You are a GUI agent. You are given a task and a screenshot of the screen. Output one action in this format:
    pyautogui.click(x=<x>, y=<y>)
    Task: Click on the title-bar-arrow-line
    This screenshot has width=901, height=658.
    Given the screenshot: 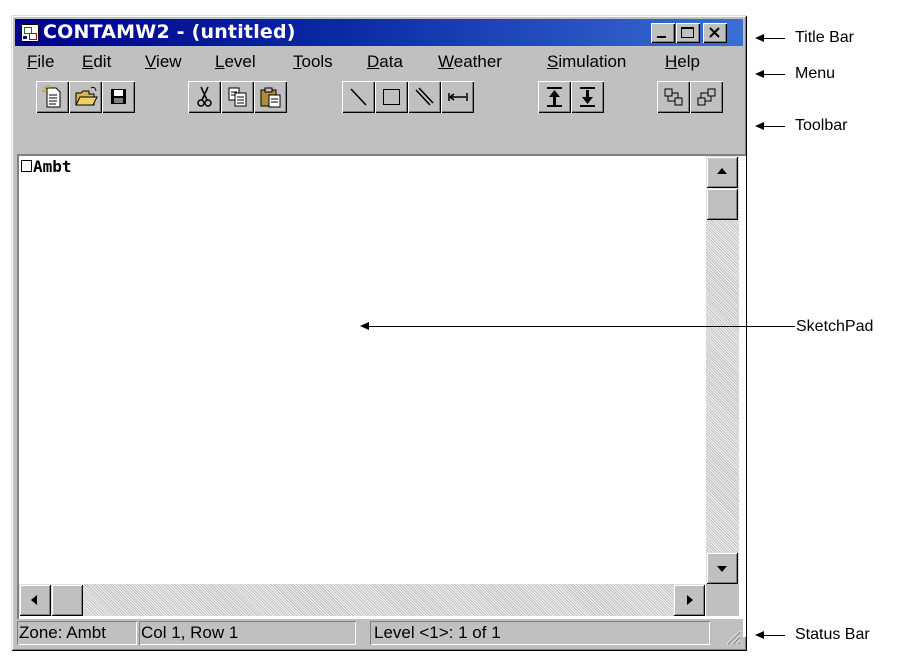 What is the action you would take?
    pyautogui.click(x=773, y=38)
    